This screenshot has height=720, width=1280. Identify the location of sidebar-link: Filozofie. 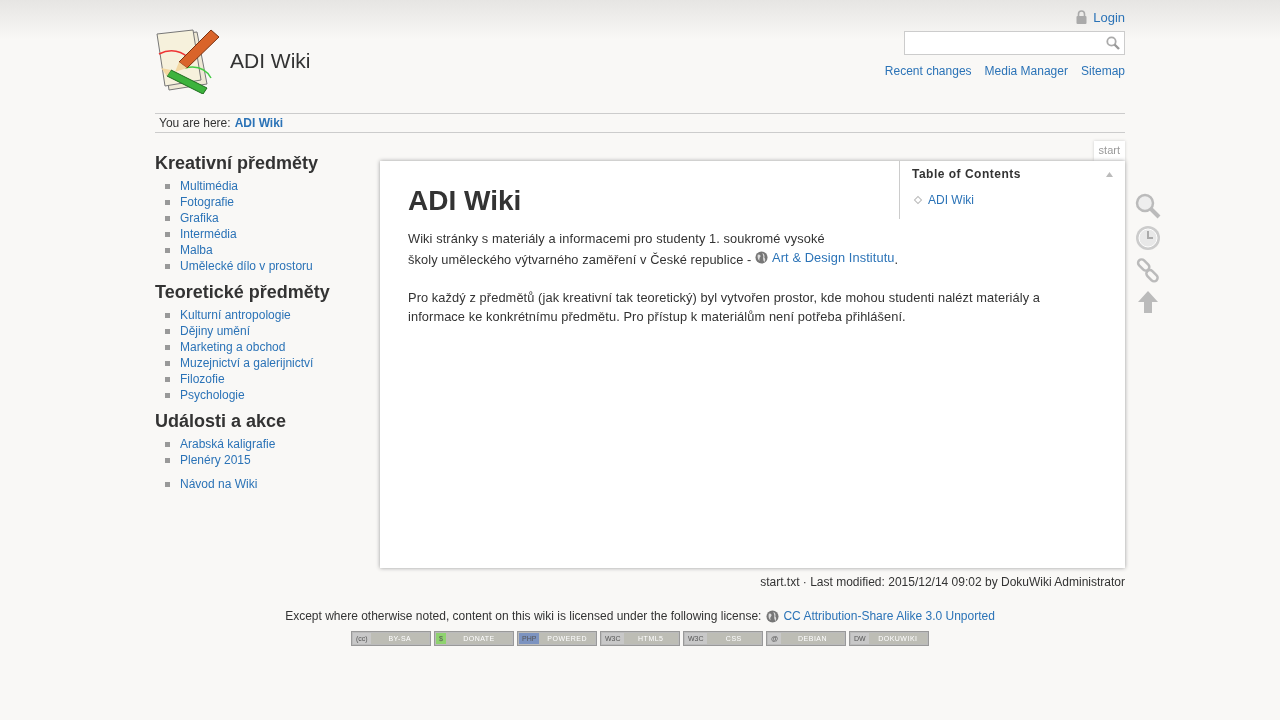
(202, 379).